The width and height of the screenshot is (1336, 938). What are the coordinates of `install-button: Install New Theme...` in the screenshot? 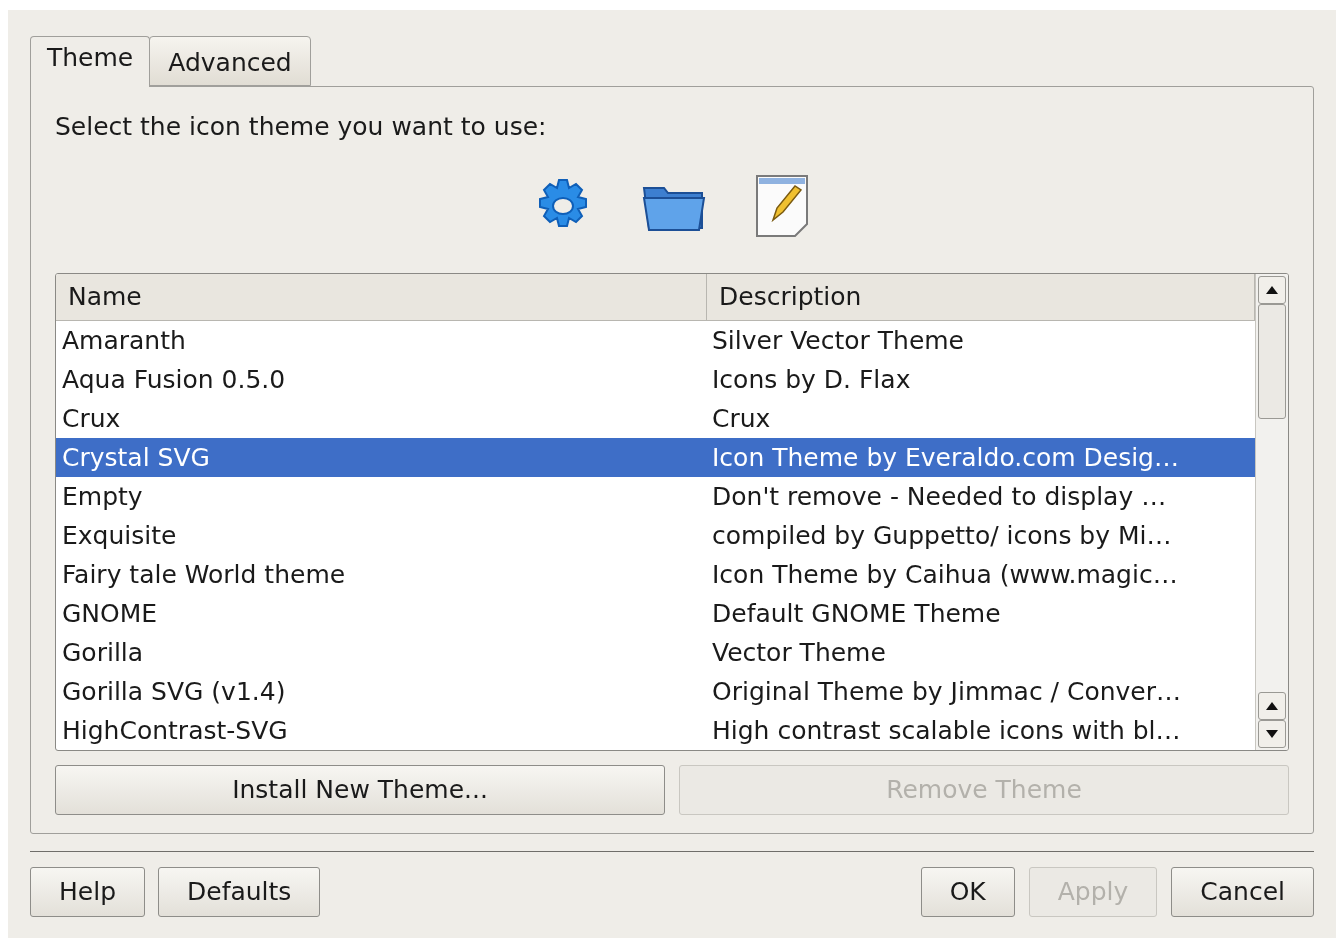 It's located at (360, 790).